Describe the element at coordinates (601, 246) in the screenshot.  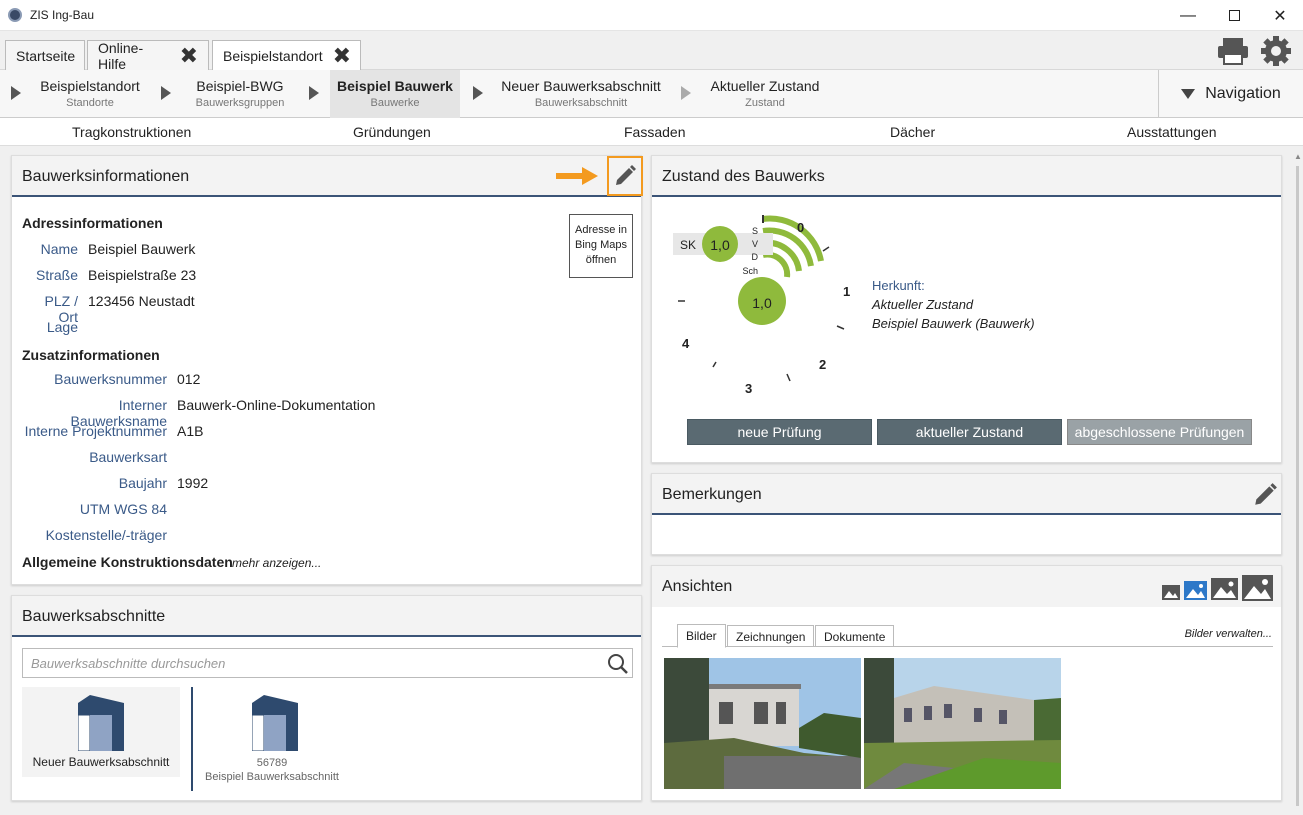
I see `bing-maps-button: Adresse in Bing Maps öffnen` at that location.